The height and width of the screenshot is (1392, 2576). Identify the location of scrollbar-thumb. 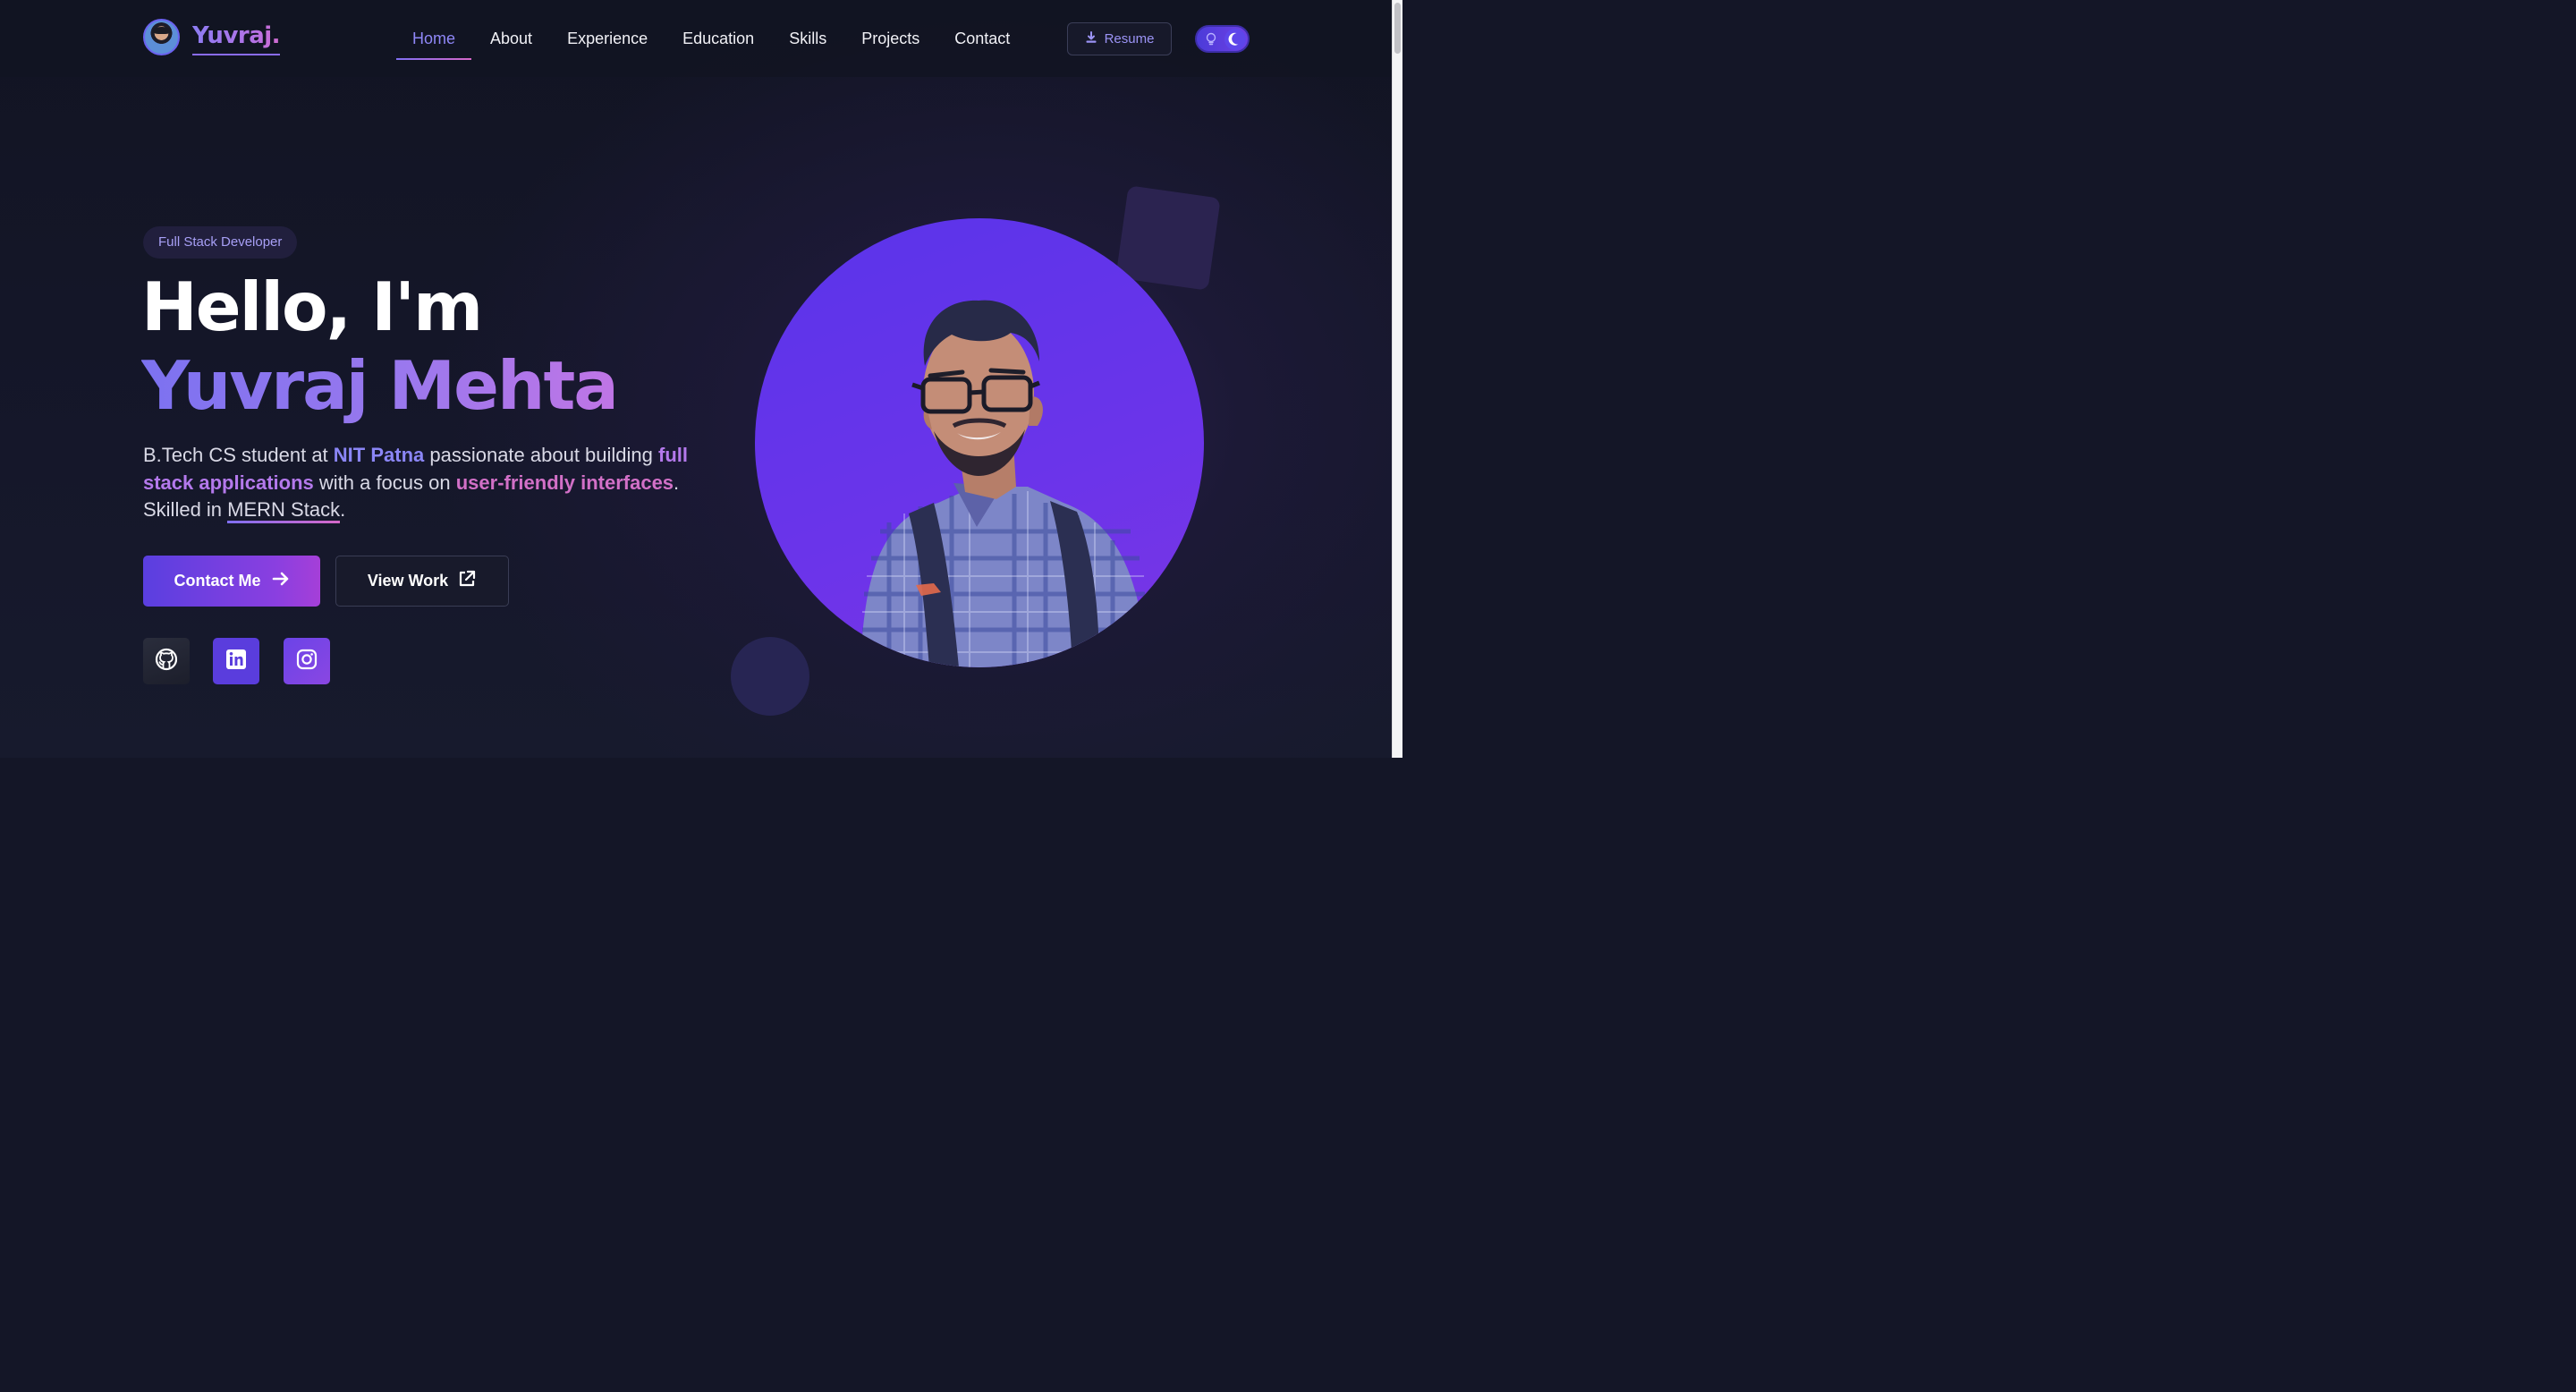
(1397, 28).